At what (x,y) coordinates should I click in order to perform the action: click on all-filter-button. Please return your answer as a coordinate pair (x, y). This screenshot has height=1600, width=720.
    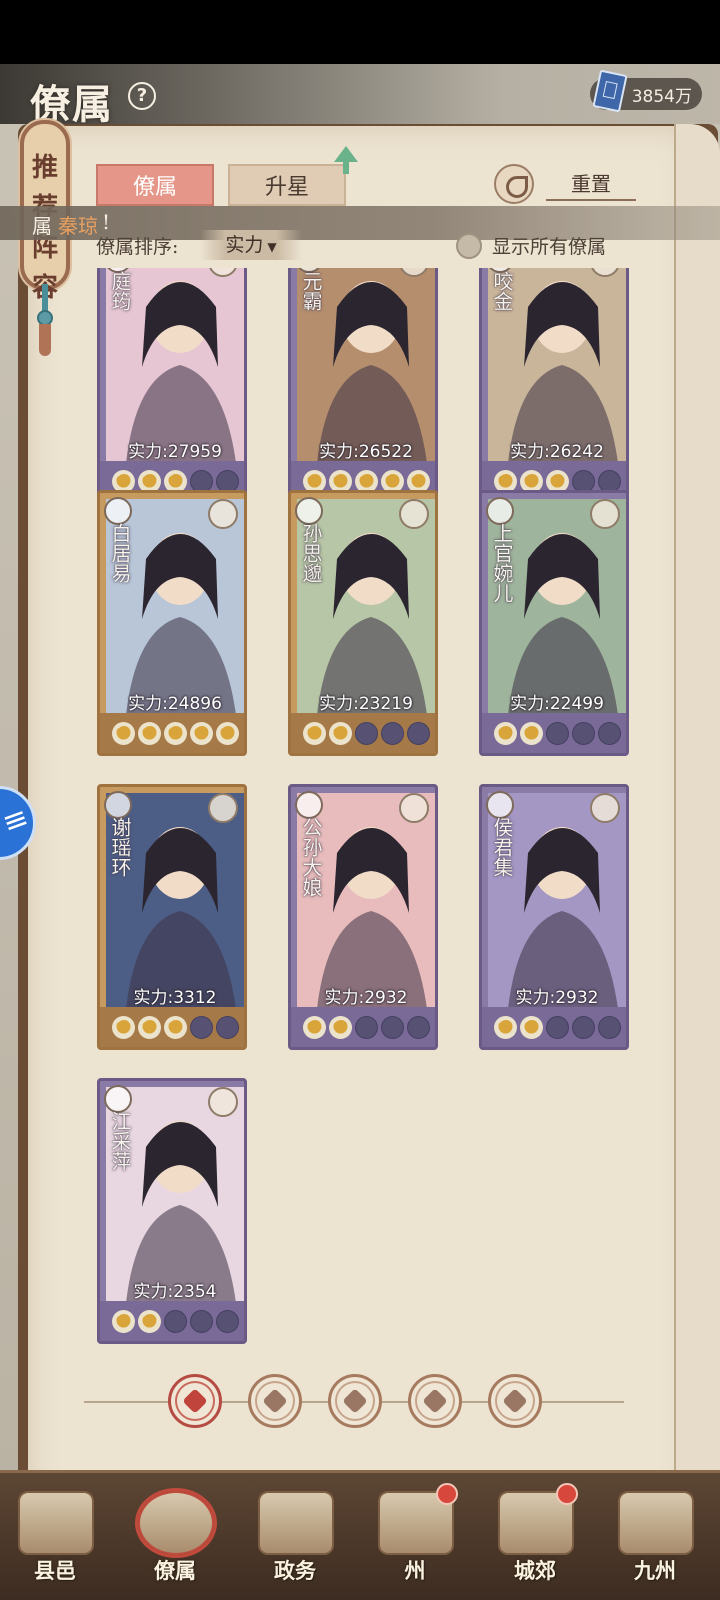
    Looking at the image, I should click on (195, 1401).